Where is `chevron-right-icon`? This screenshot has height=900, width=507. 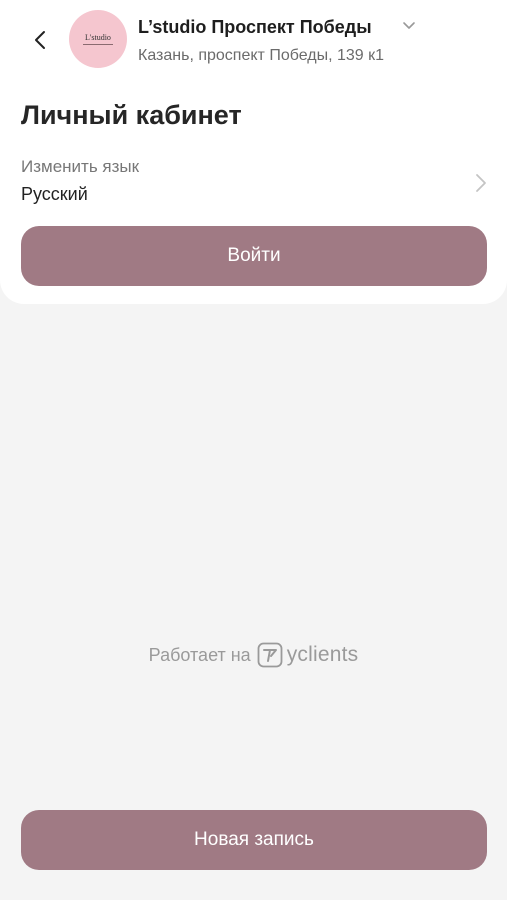 chevron-right-icon is located at coordinates (481, 183).